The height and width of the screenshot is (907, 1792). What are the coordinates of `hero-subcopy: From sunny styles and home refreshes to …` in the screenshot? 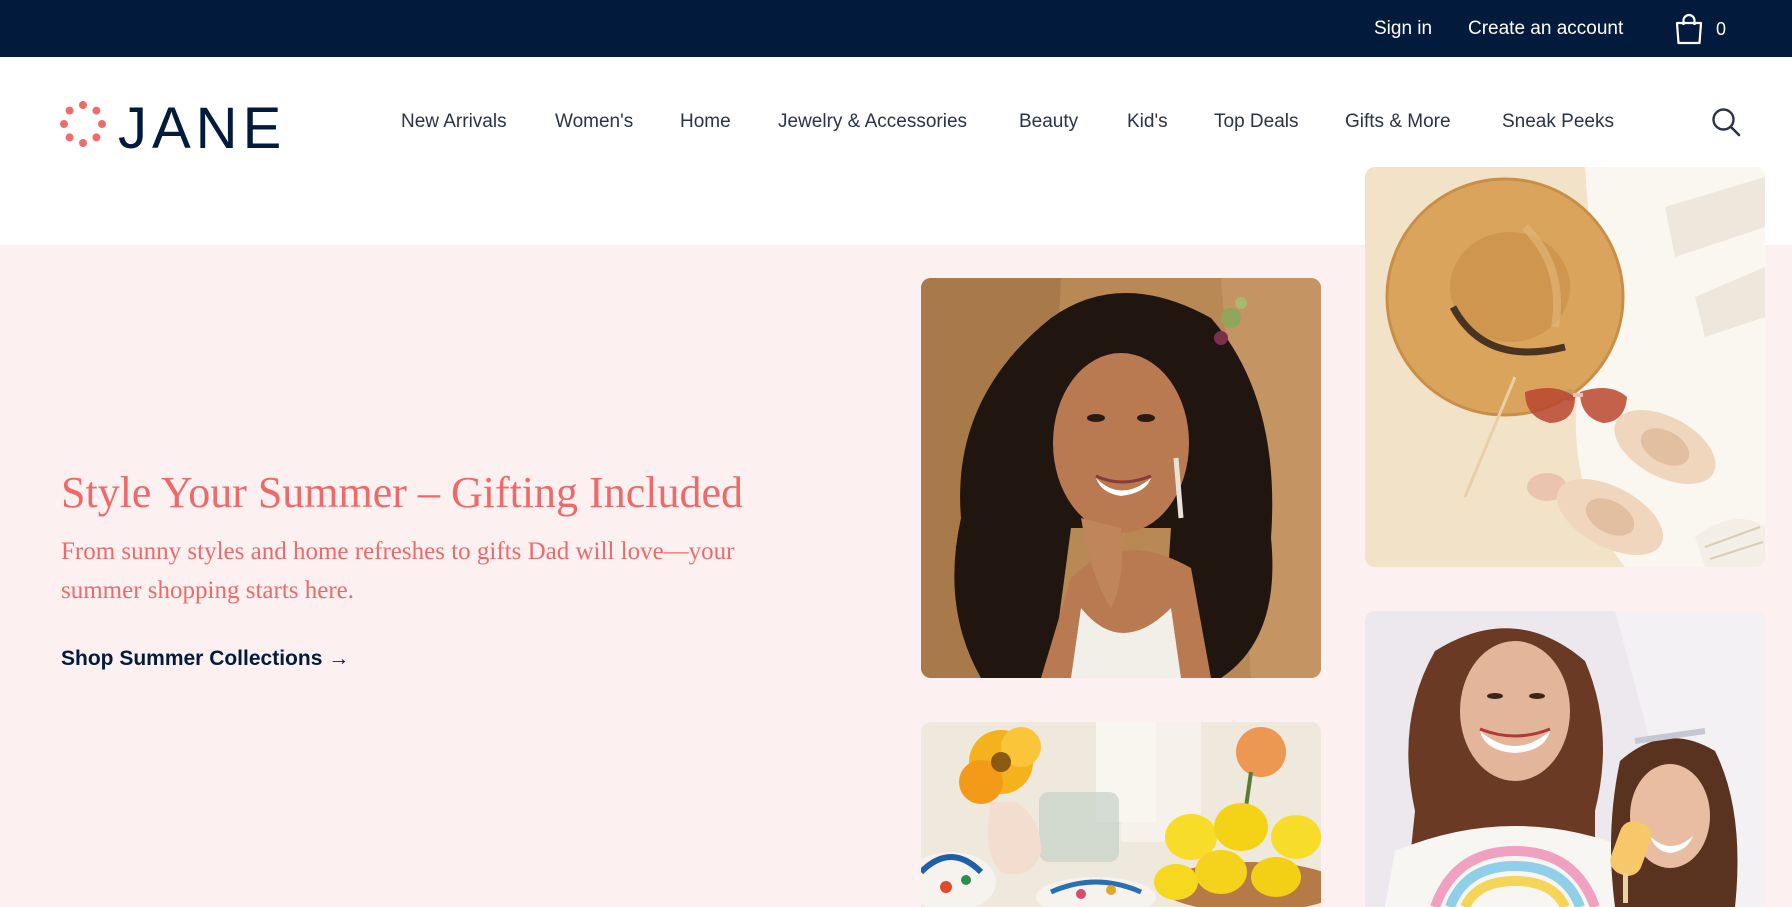 It's located at (398, 571).